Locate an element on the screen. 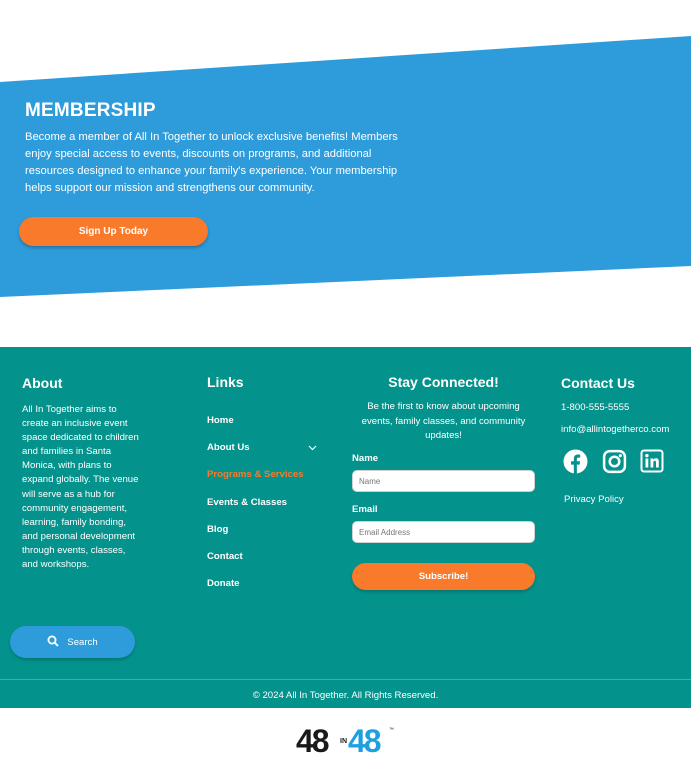  links-title: Links is located at coordinates (225, 382).